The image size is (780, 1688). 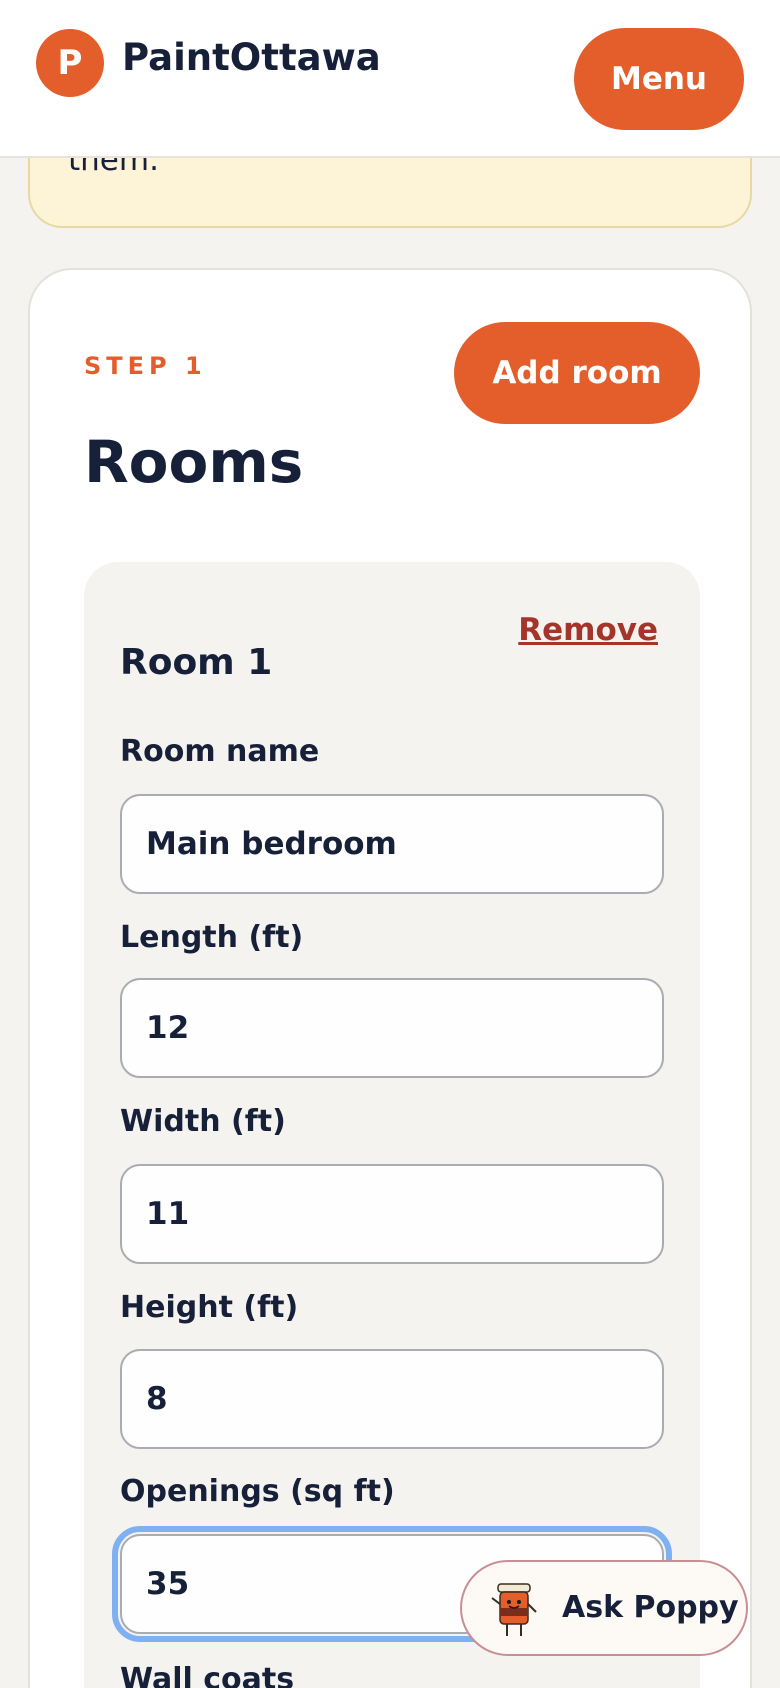 What do you see at coordinates (514, 1609) in the screenshot?
I see `paint-can-mascot-icon` at bounding box center [514, 1609].